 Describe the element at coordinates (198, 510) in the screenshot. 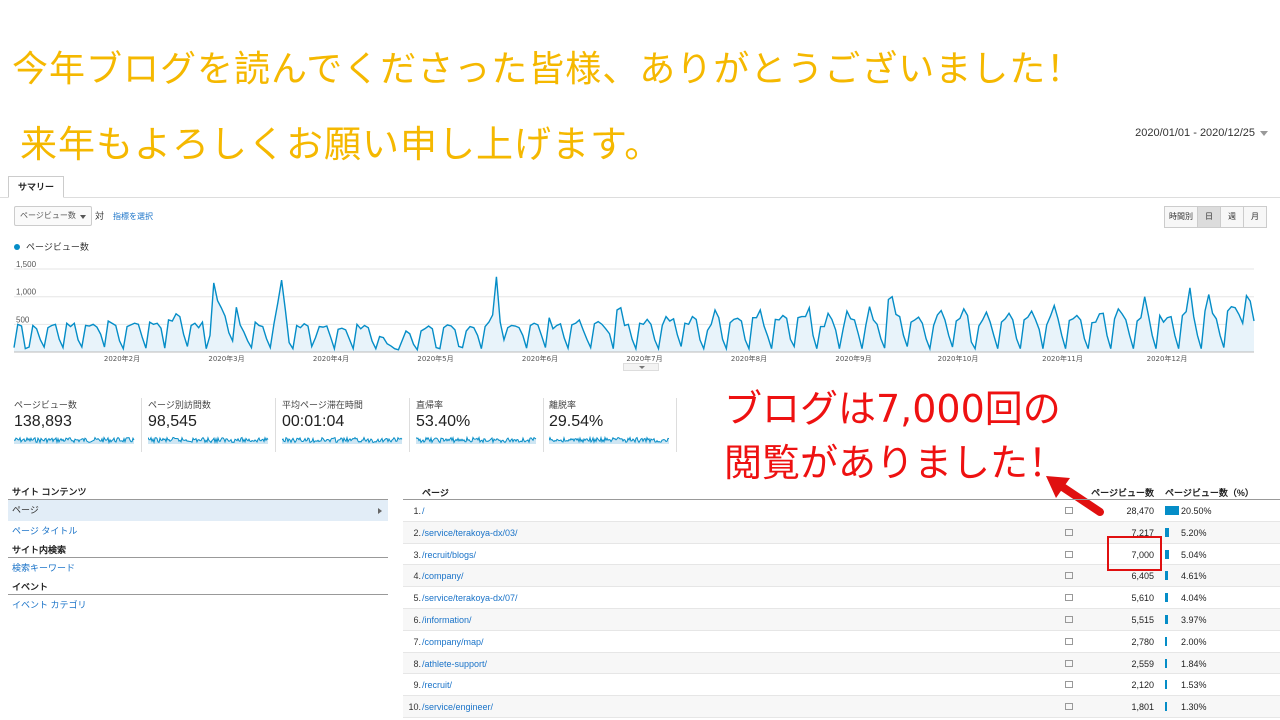

I see `sidebar-item-page: ページ` at that location.